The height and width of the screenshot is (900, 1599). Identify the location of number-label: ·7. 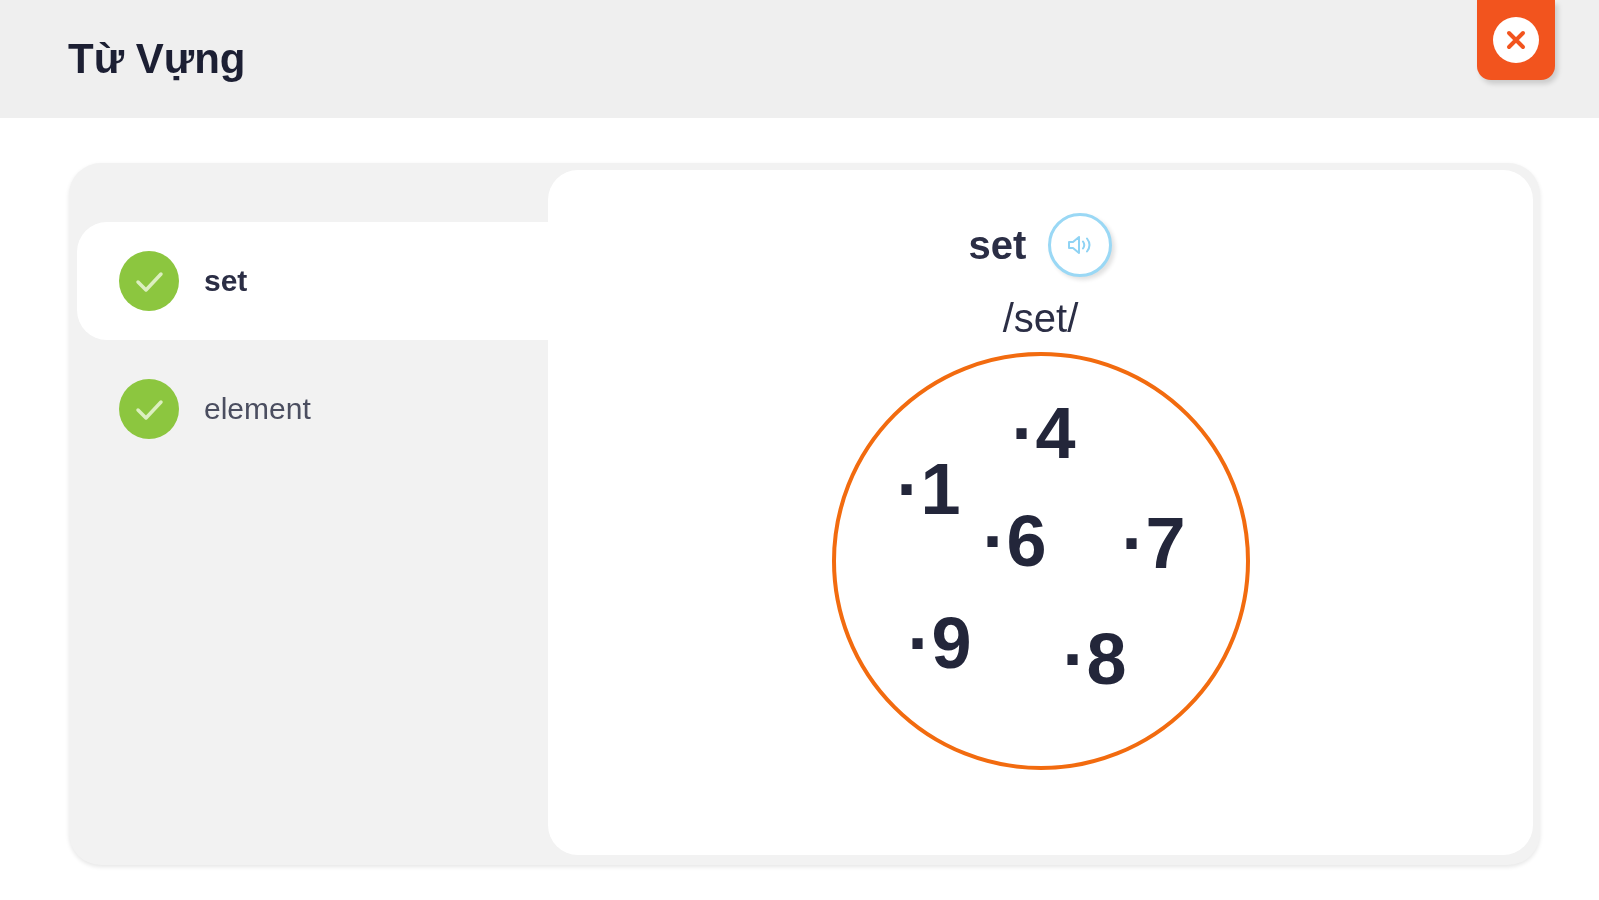
(1153, 543).